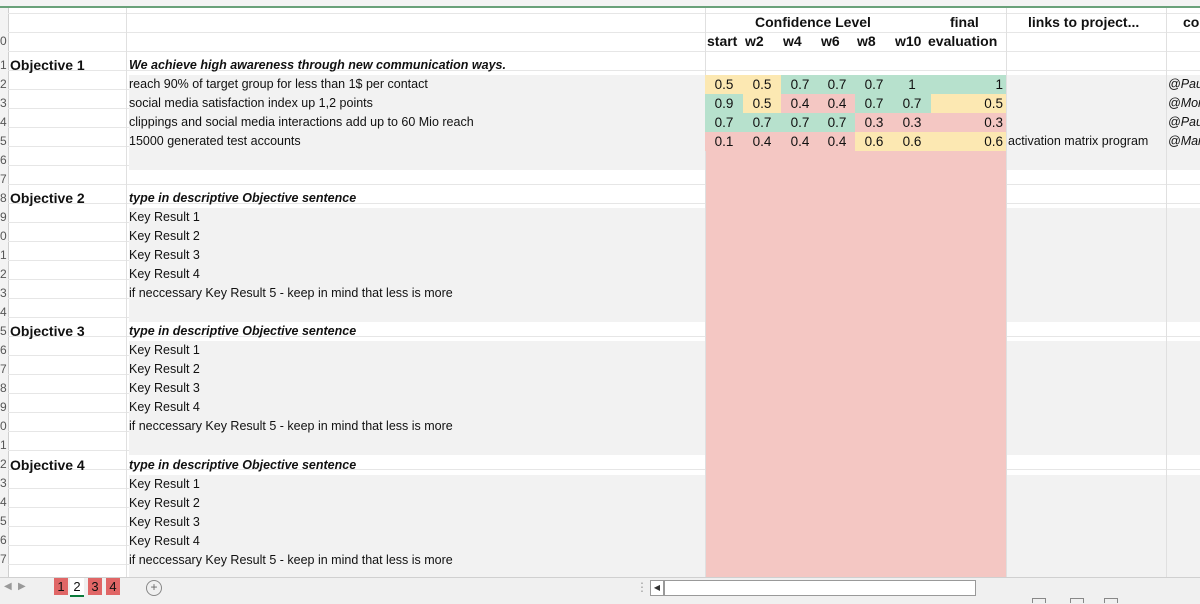 The width and height of the screenshot is (1200, 604). What do you see at coordinates (1077, 600) in the screenshot?
I see `page-layout-icon` at bounding box center [1077, 600].